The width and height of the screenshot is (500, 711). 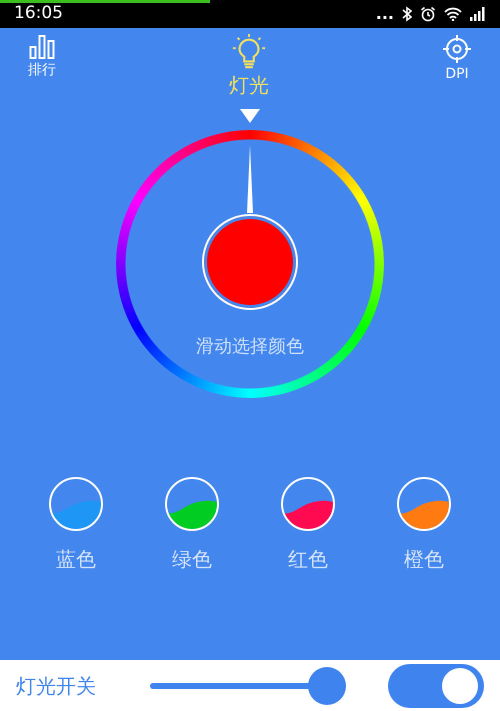 What do you see at coordinates (308, 559) in the screenshot?
I see `preset-label: 红色` at bounding box center [308, 559].